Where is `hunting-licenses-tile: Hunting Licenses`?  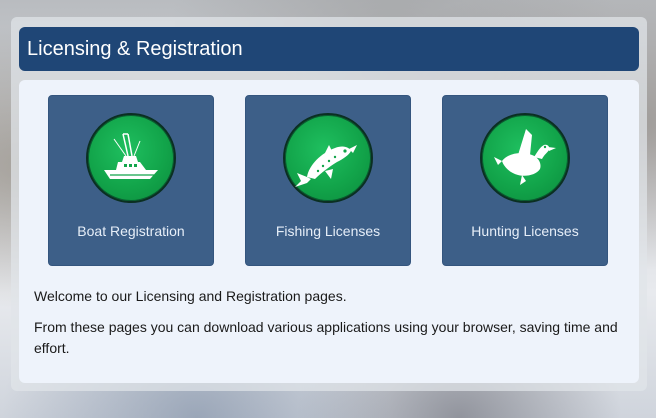 hunting-licenses-tile: Hunting Licenses is located at coordinates (525, 180).